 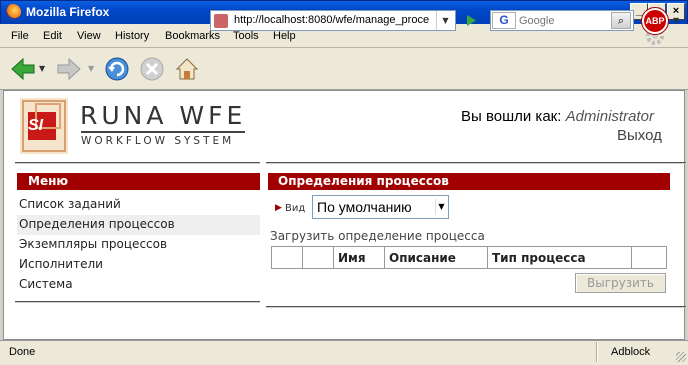 What do you see at coordinates (436, 257) in the screenshot?
I see `column-header-description: Описание` at bounding box center [436, 257].